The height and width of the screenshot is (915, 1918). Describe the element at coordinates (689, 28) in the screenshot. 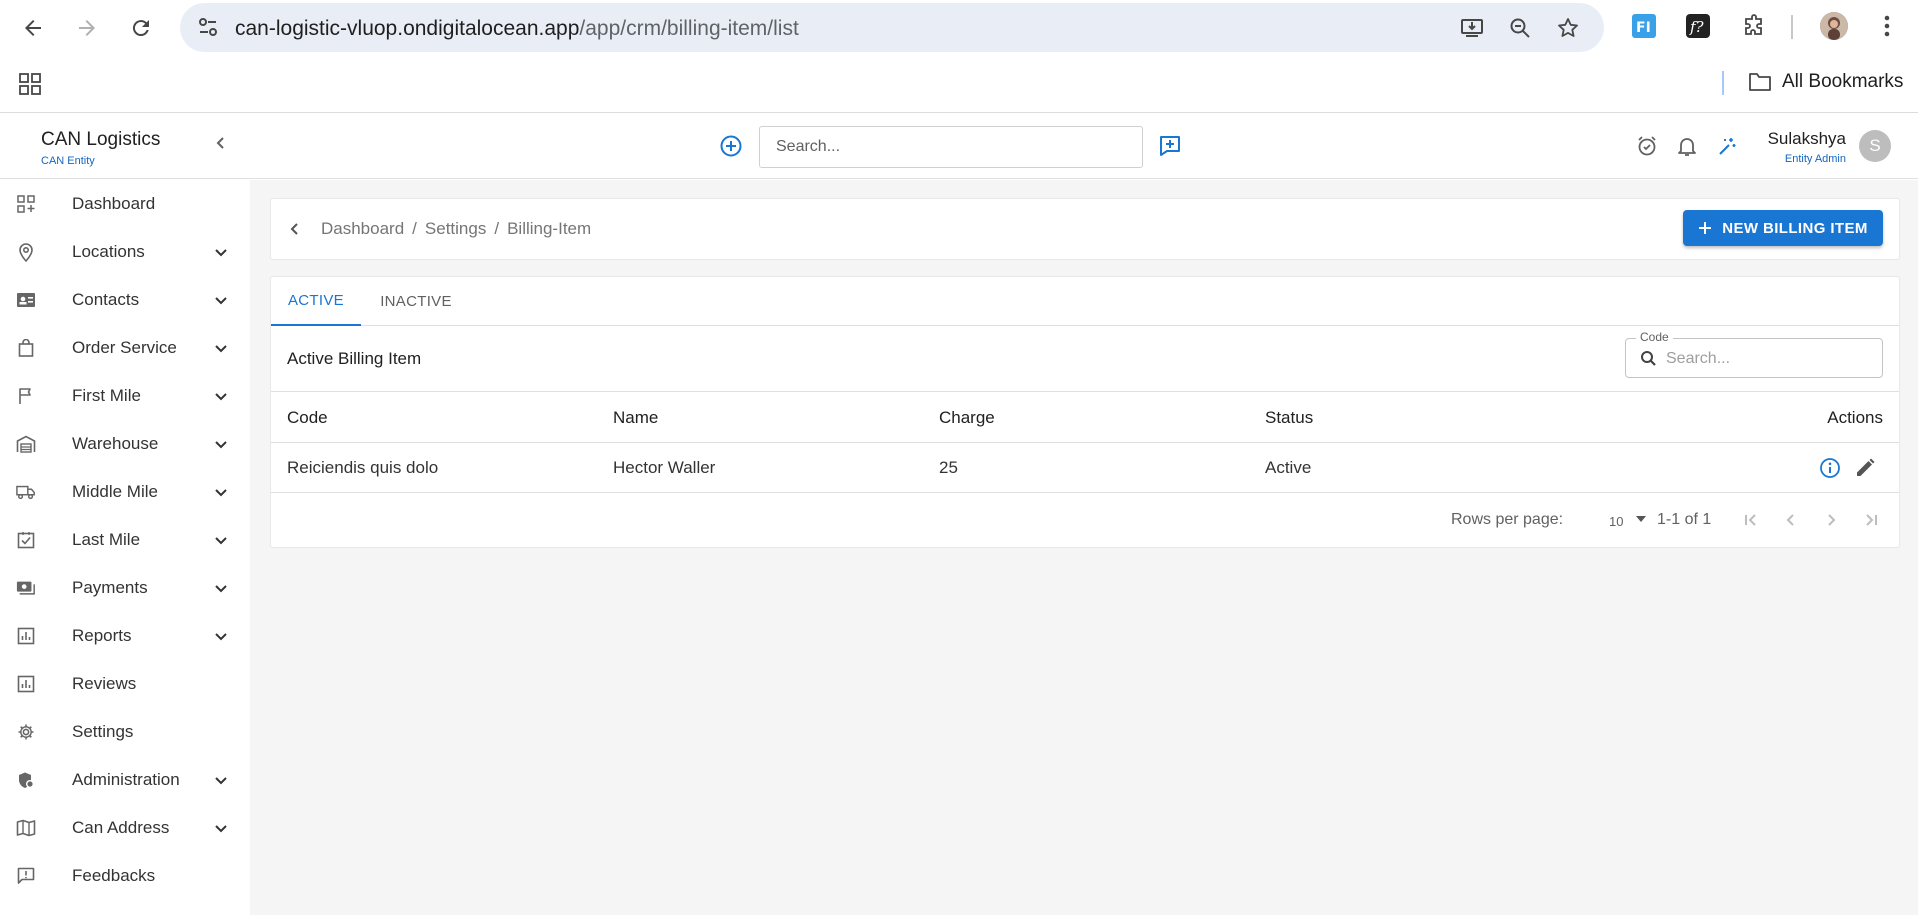

I see `url-path: /app/crm/billing-item/list` at that location.